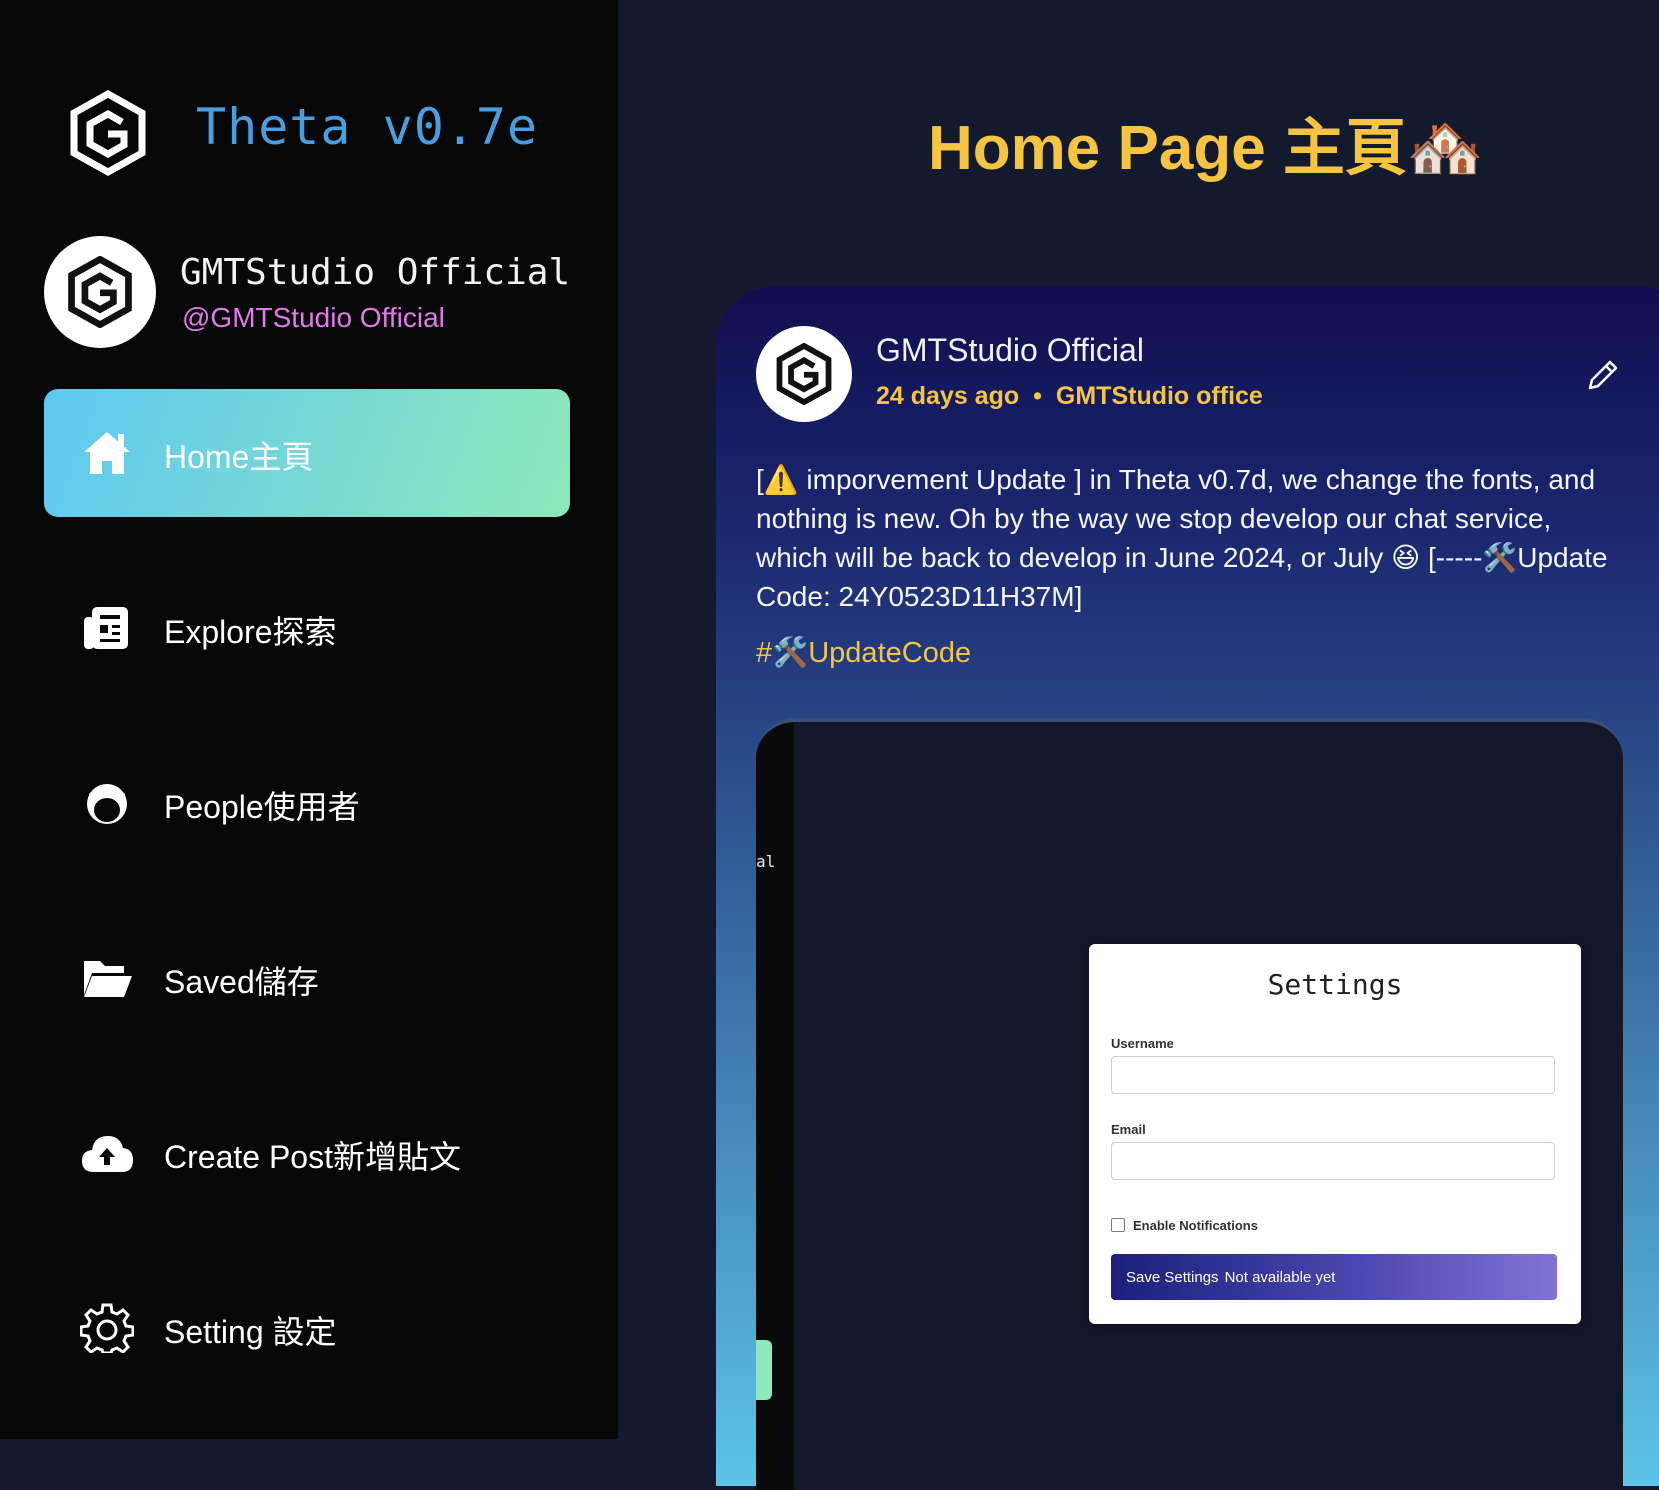 This screenshot has height=1490, width=1659. I want to click on page-title: Home Page 主頁🏘️, so click(1206, 148).